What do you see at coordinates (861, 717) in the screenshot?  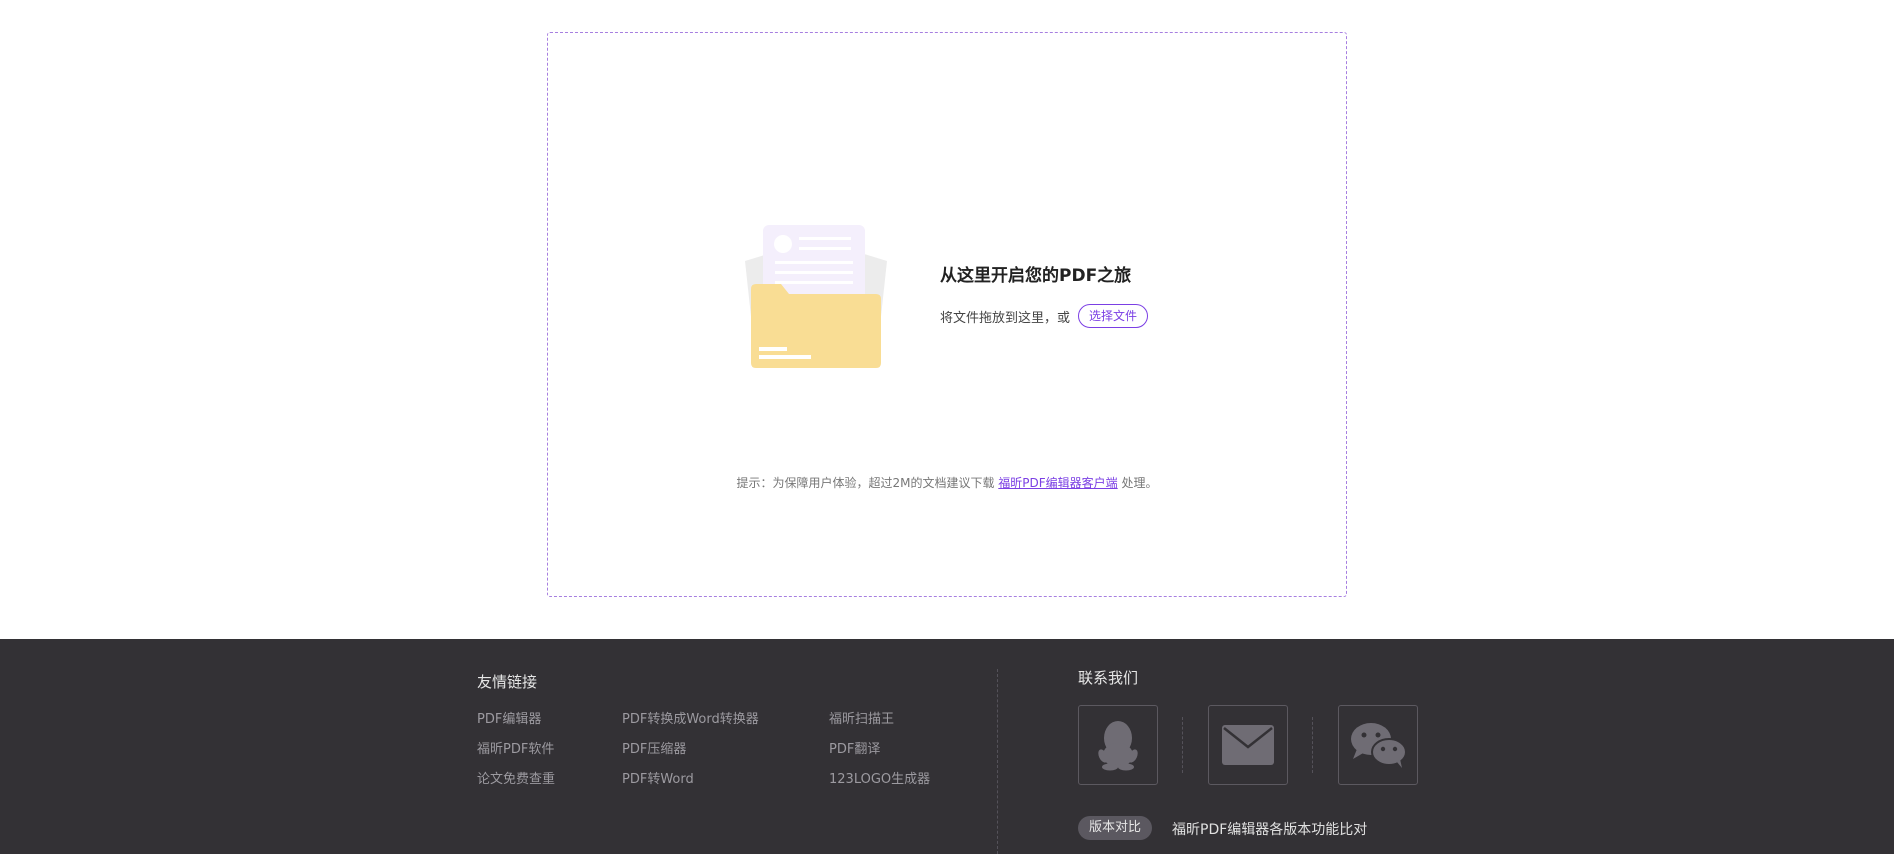 I see `footer-link-foxit-scanner: 福昕扫描王` at bounding box center [861, 717].